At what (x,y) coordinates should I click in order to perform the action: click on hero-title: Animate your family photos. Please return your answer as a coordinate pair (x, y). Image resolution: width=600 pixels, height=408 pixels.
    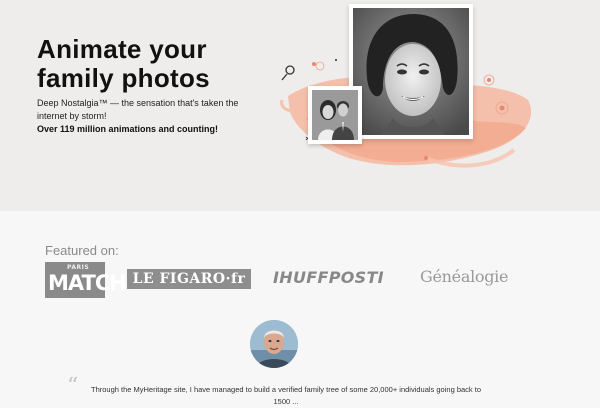
    Looking at the image, I should click on (157, 64).